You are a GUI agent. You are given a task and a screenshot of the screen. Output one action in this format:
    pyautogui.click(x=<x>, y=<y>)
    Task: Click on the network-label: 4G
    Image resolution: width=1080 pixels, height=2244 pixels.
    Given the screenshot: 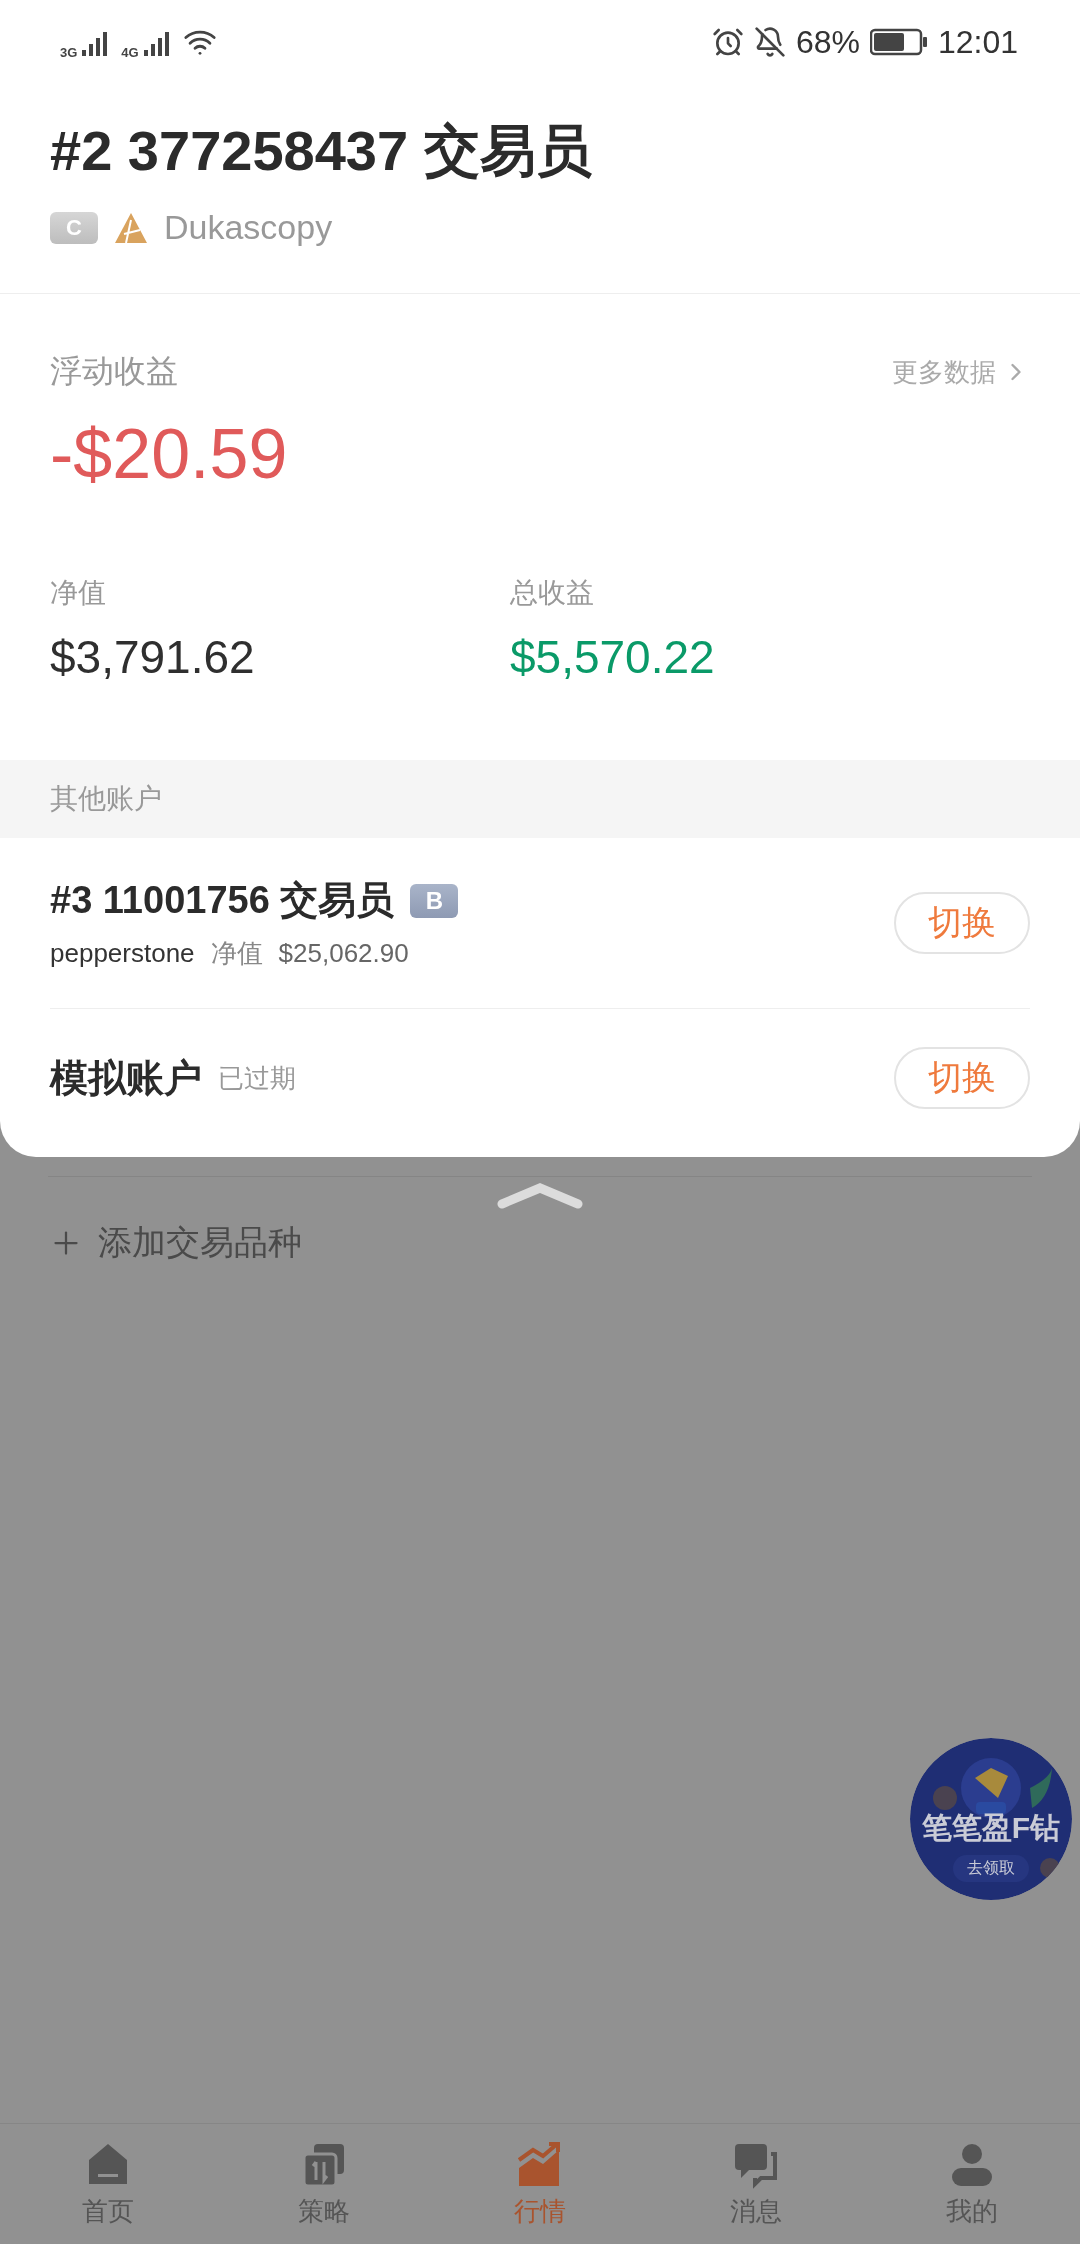 What is the action you would take?
    pyautogui.click(x=130, y=52)
    